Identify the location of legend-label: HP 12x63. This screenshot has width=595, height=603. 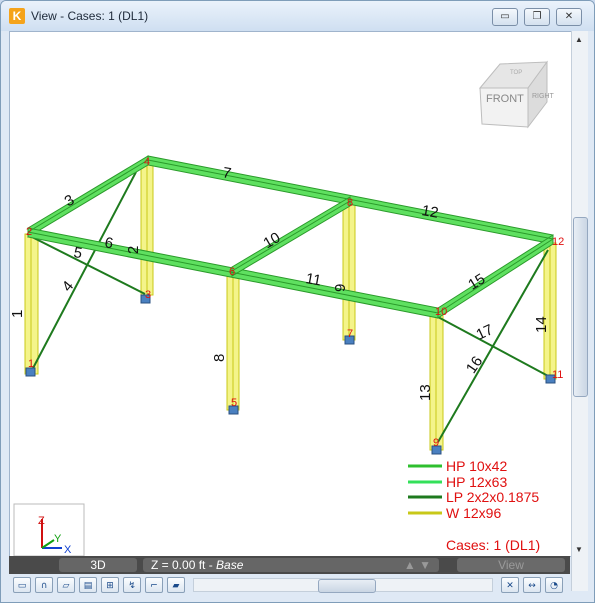
(476, 482).